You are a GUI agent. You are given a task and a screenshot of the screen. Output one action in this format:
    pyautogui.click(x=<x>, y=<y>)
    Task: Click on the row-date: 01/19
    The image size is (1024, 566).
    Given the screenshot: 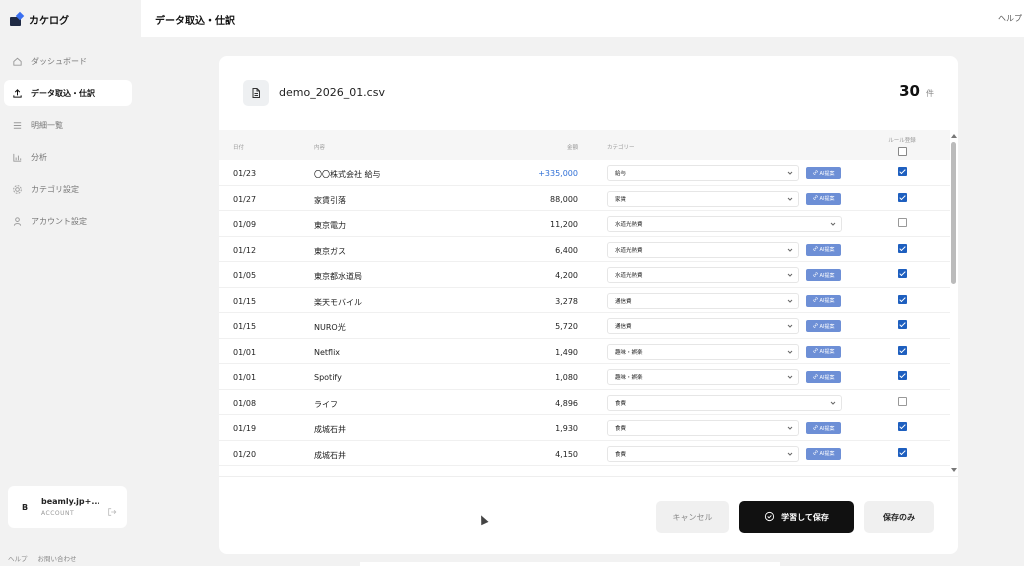 What is the action you would take?
    pyautogui.click(x=245, y=428)
    